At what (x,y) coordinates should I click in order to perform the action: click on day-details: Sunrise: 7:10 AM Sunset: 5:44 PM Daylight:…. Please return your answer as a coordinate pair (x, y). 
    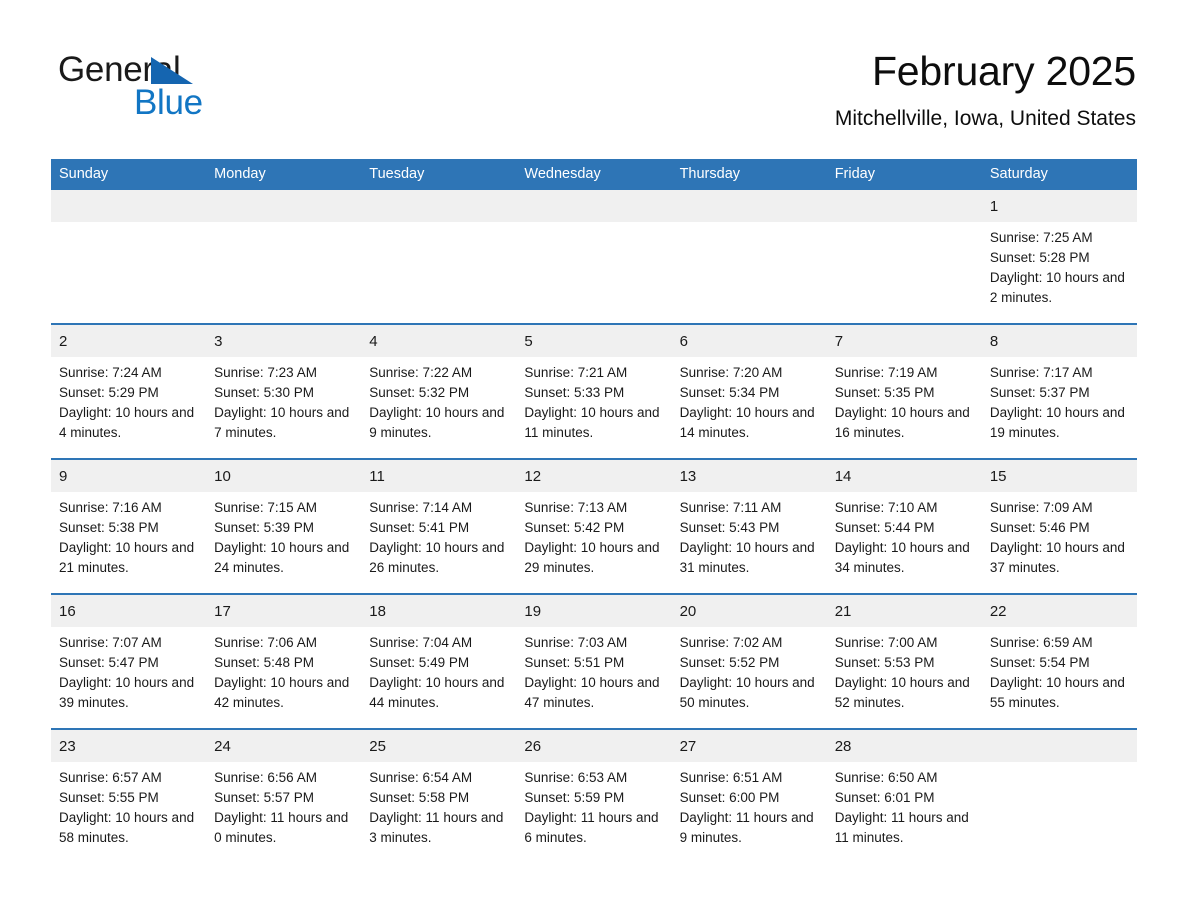
    Looking at the image, I should click on (904, 535).